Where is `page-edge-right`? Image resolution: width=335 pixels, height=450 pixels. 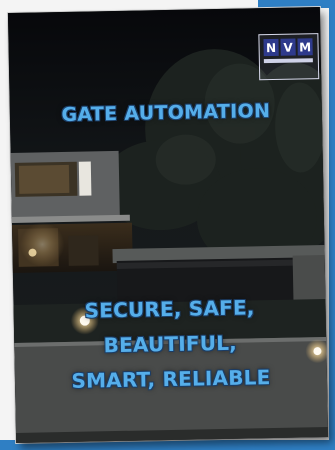 page-edge-right is located at coordinates (332, 225).